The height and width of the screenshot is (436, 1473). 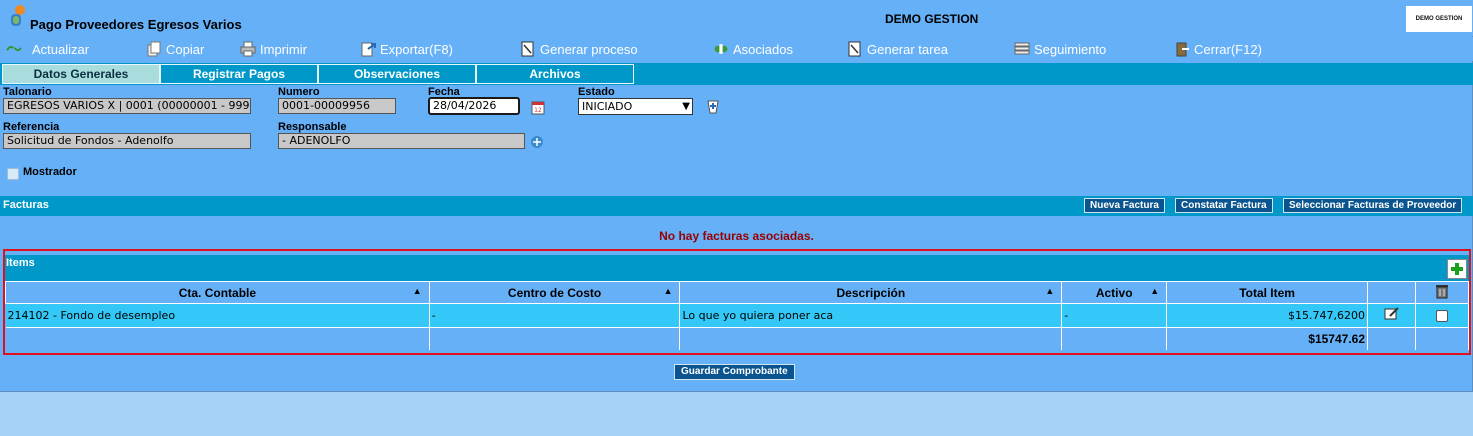 What do you see at coordinates (31, 127) in the screenshot?
I see `referencia-label: Referencia` at bounding box center [31, 127].